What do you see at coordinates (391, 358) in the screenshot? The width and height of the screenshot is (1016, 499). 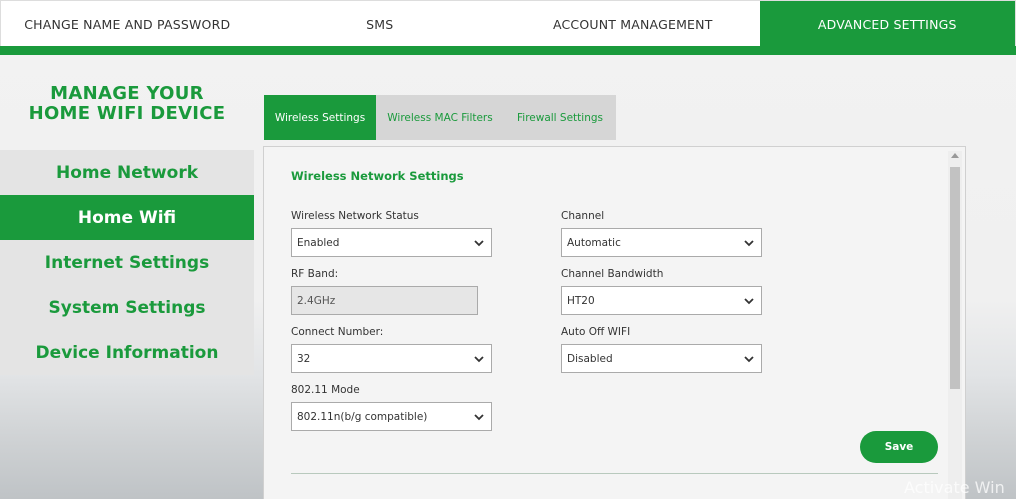 I see `connect-number-select: 32` at bounding box center [391, 358].